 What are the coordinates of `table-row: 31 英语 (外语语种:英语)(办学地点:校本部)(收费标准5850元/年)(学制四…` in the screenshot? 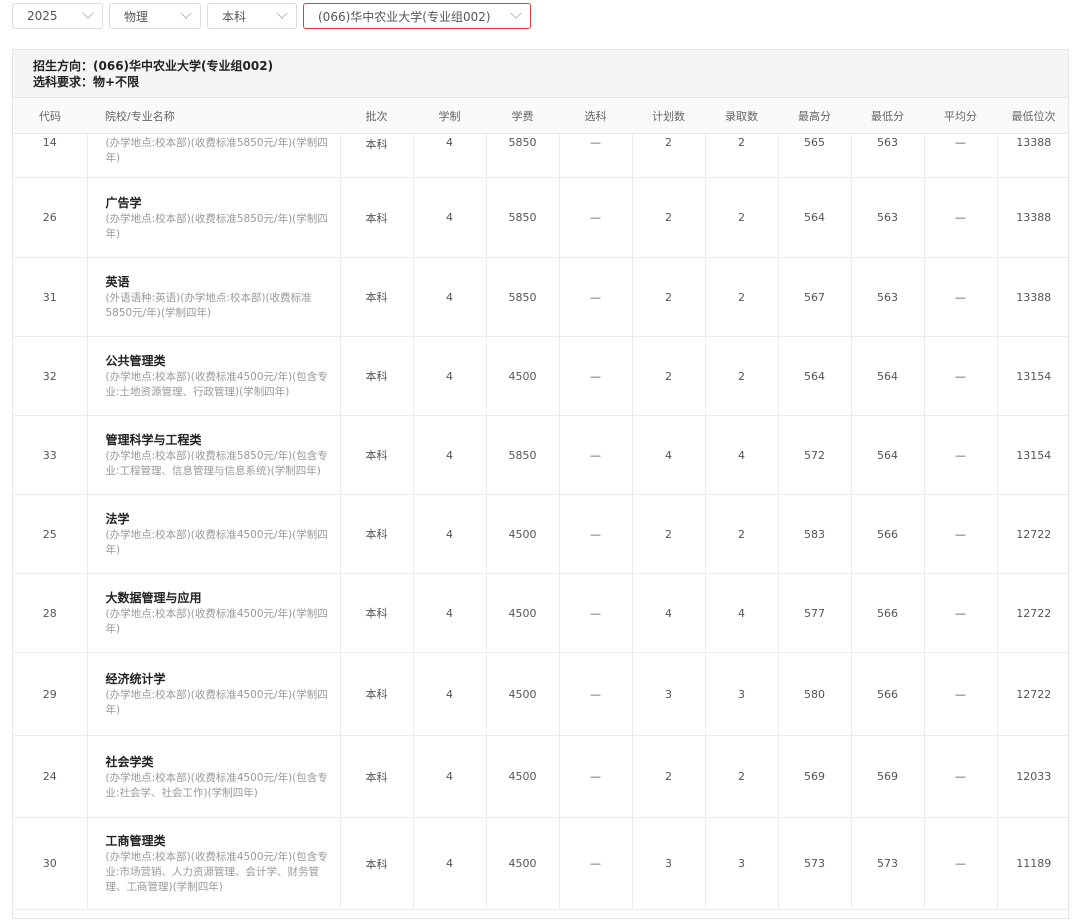 It's located at (540, 297).